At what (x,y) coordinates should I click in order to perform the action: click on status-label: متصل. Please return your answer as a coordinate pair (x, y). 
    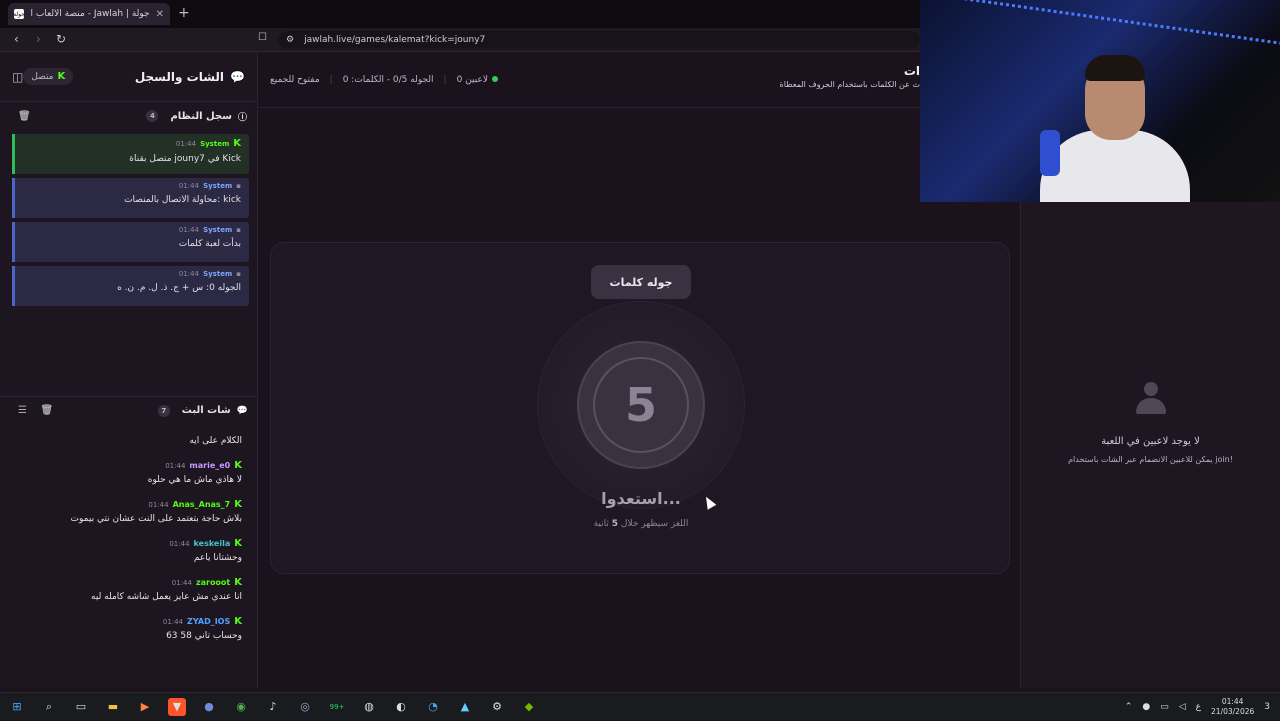
    Looking at the image, I should click on (42, 76).